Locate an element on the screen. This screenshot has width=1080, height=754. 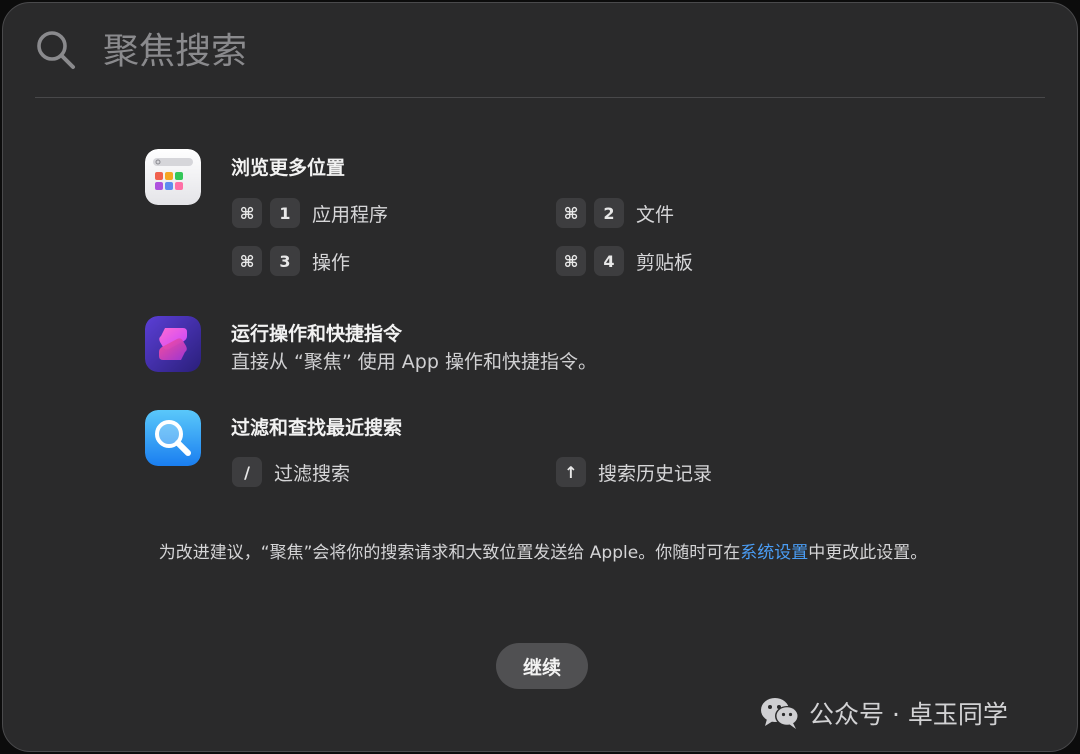
watermark-text: 公众号 · 卓玉同学 is located at coordinates (908, 714).